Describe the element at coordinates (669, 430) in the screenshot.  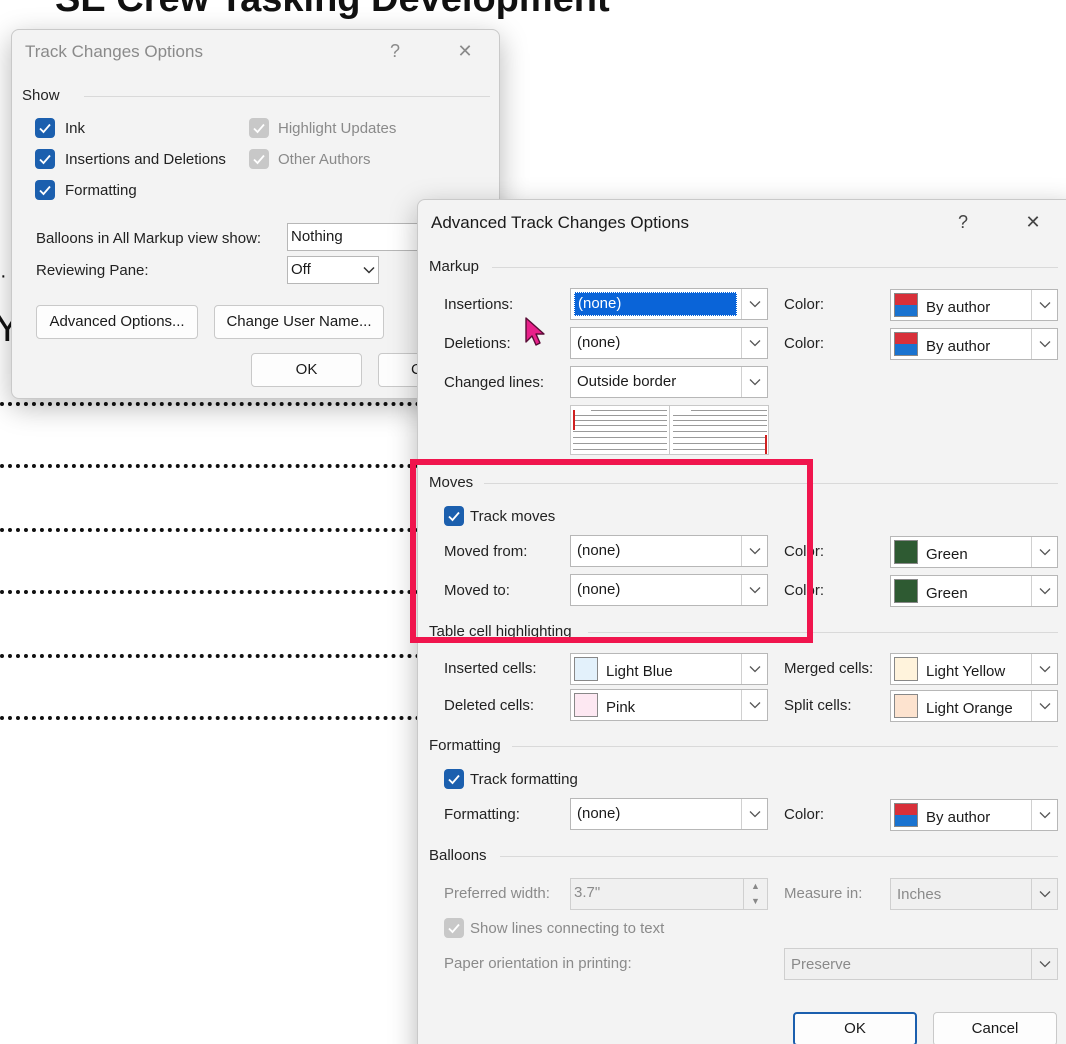
I see `changed-lines-preview` at that location.